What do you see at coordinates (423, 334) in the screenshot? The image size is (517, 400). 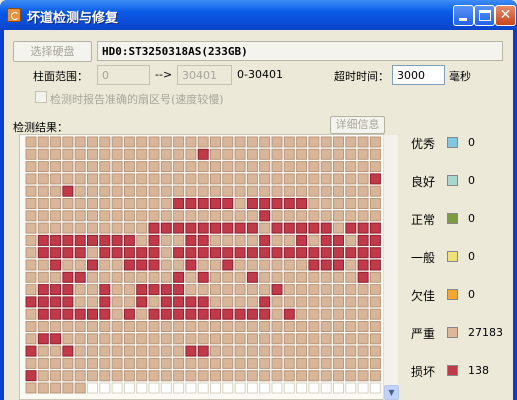 I see `legend-label: 严重` at bounding box center [423, 334].